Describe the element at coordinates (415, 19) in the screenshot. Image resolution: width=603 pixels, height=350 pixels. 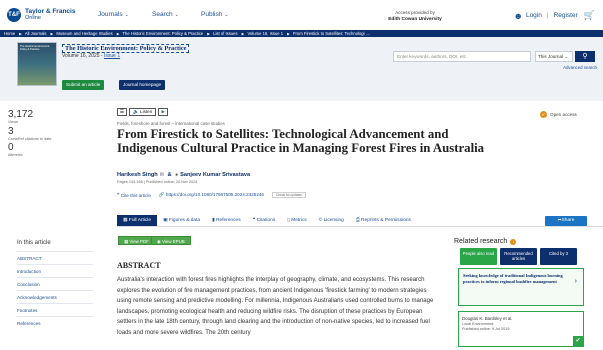
I see `access-line2: Edith Cowan University` at that location.